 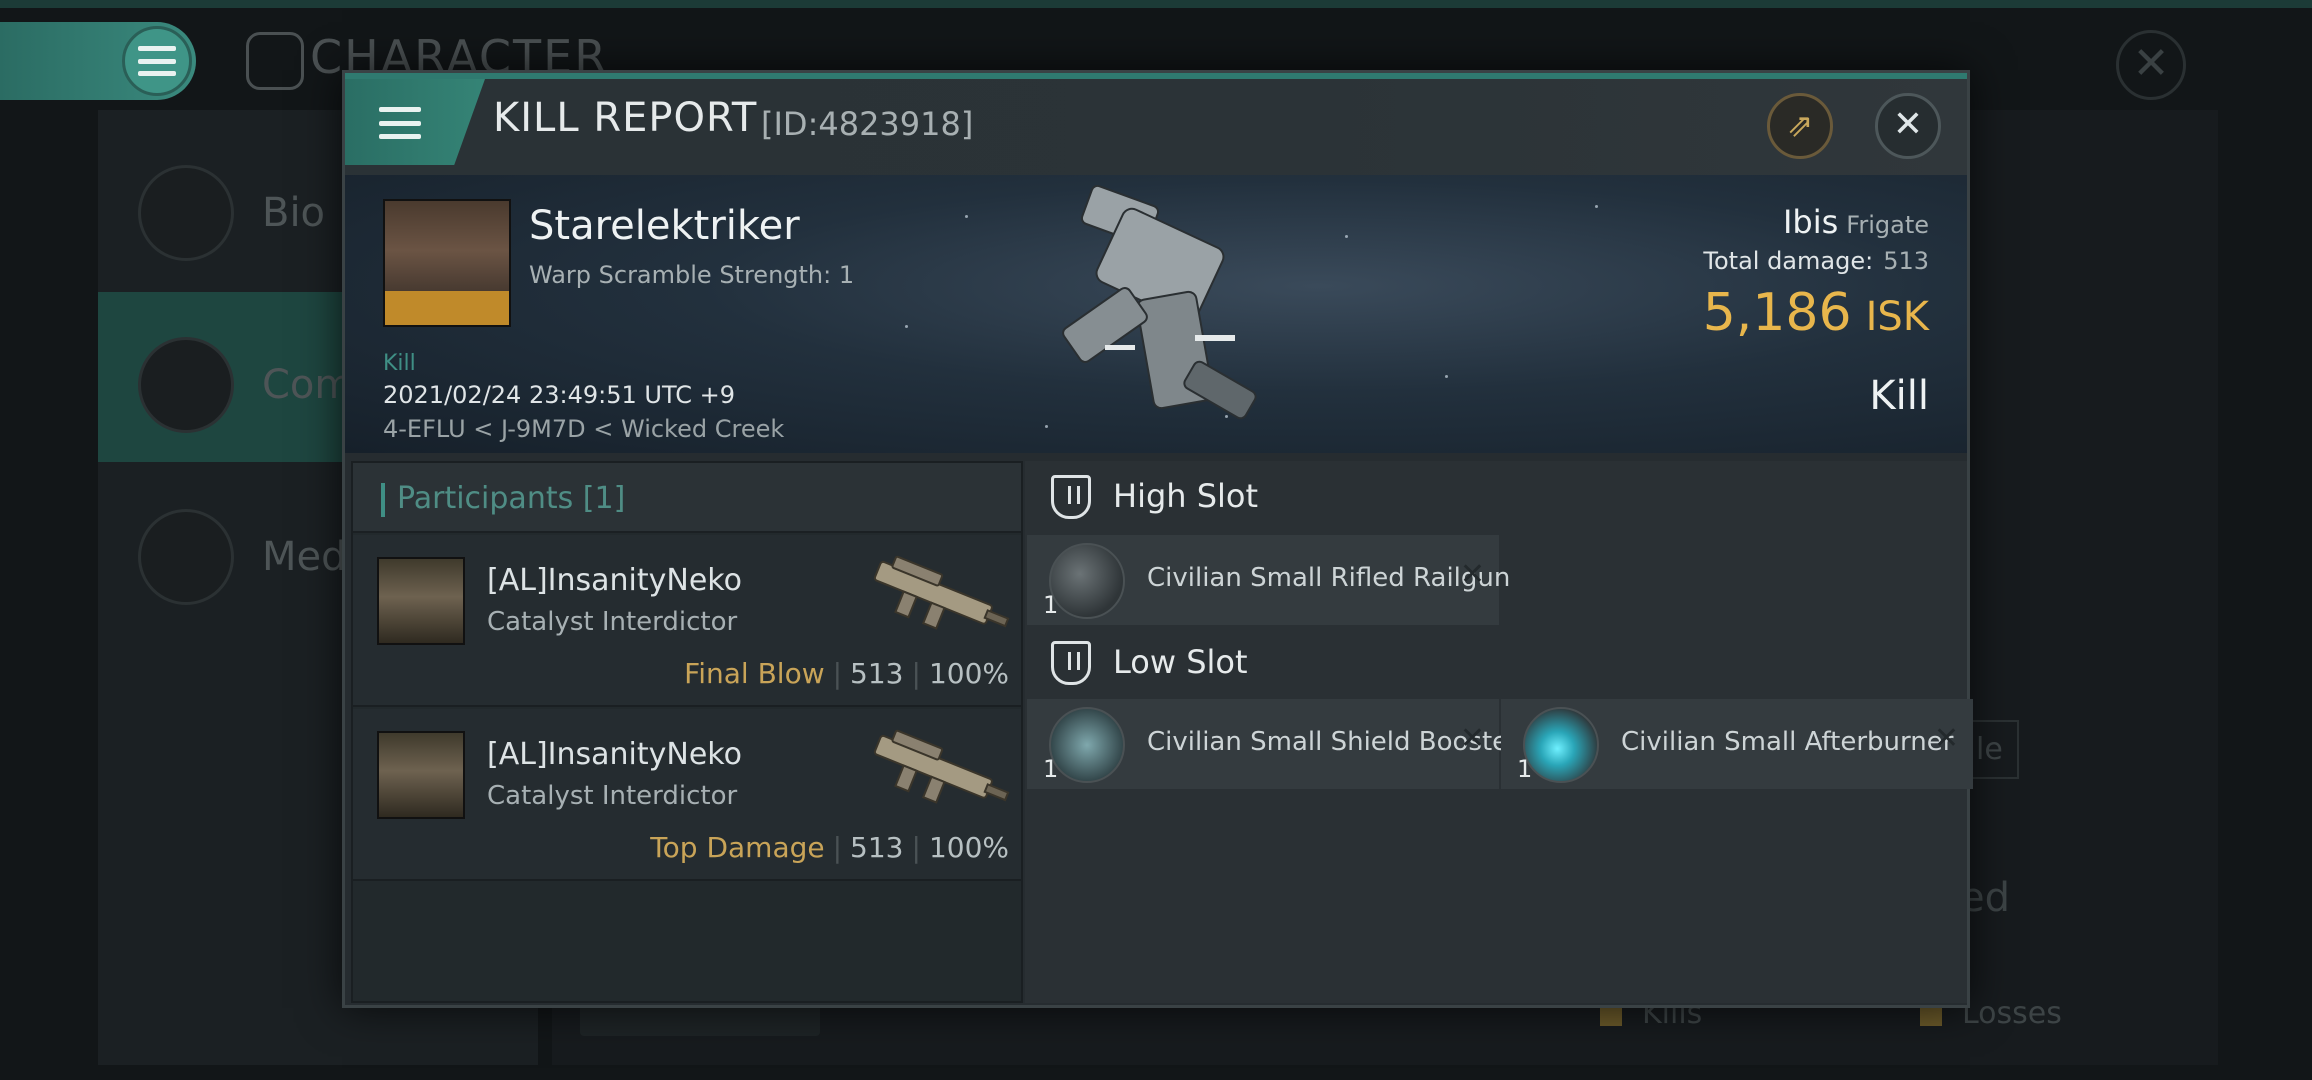 I want to click on list-icon, so click(x=186, y=213).